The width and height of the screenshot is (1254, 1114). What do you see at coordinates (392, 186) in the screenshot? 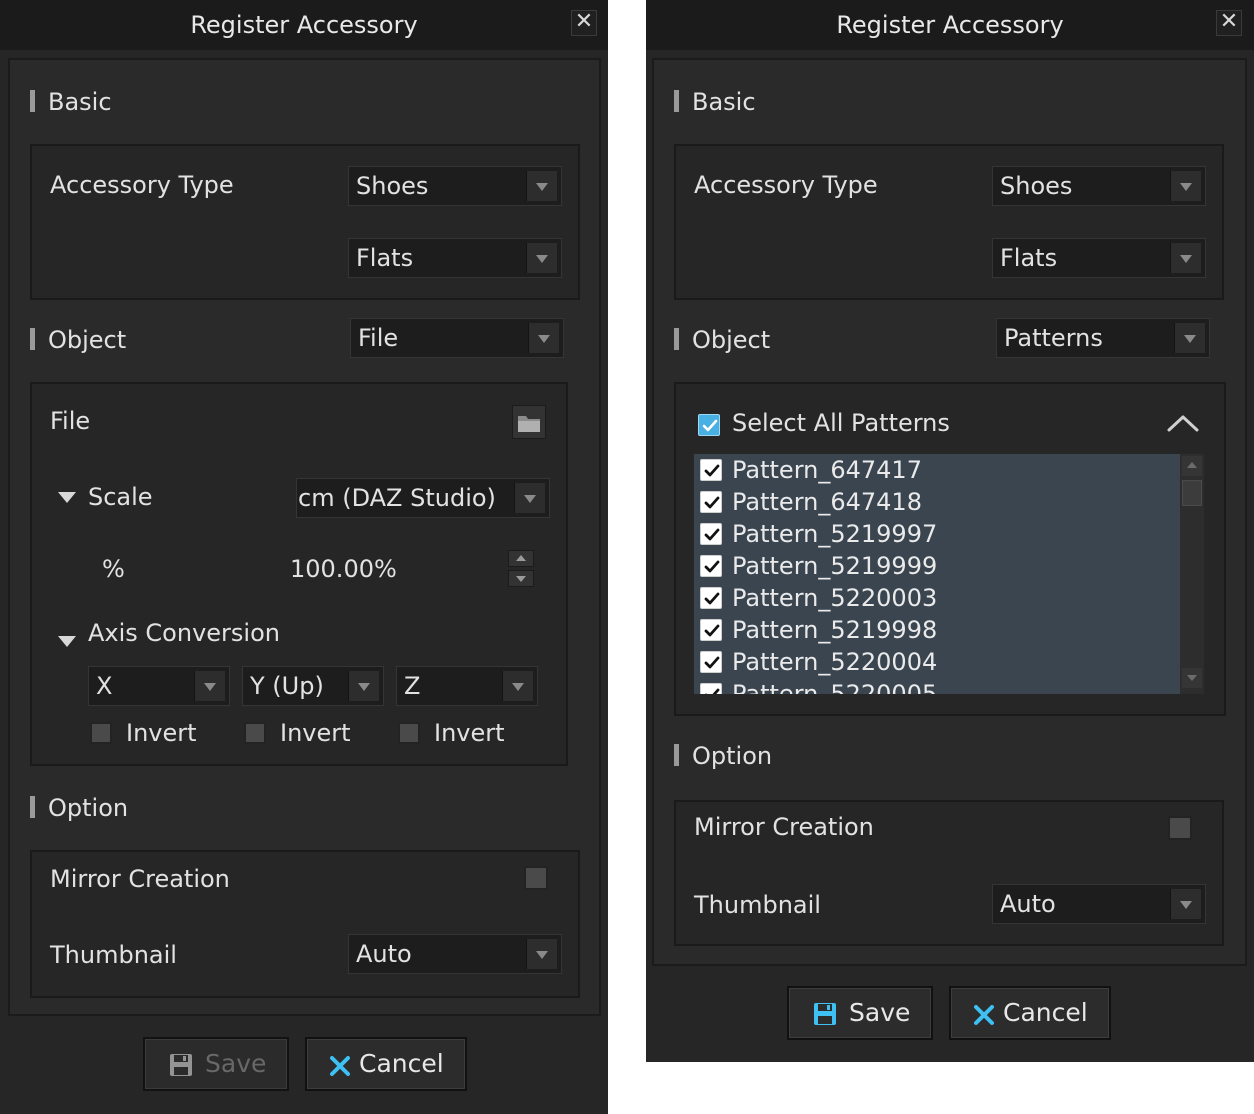
I see `dropdown-value: Shoes` at bounding box center [392, 186].